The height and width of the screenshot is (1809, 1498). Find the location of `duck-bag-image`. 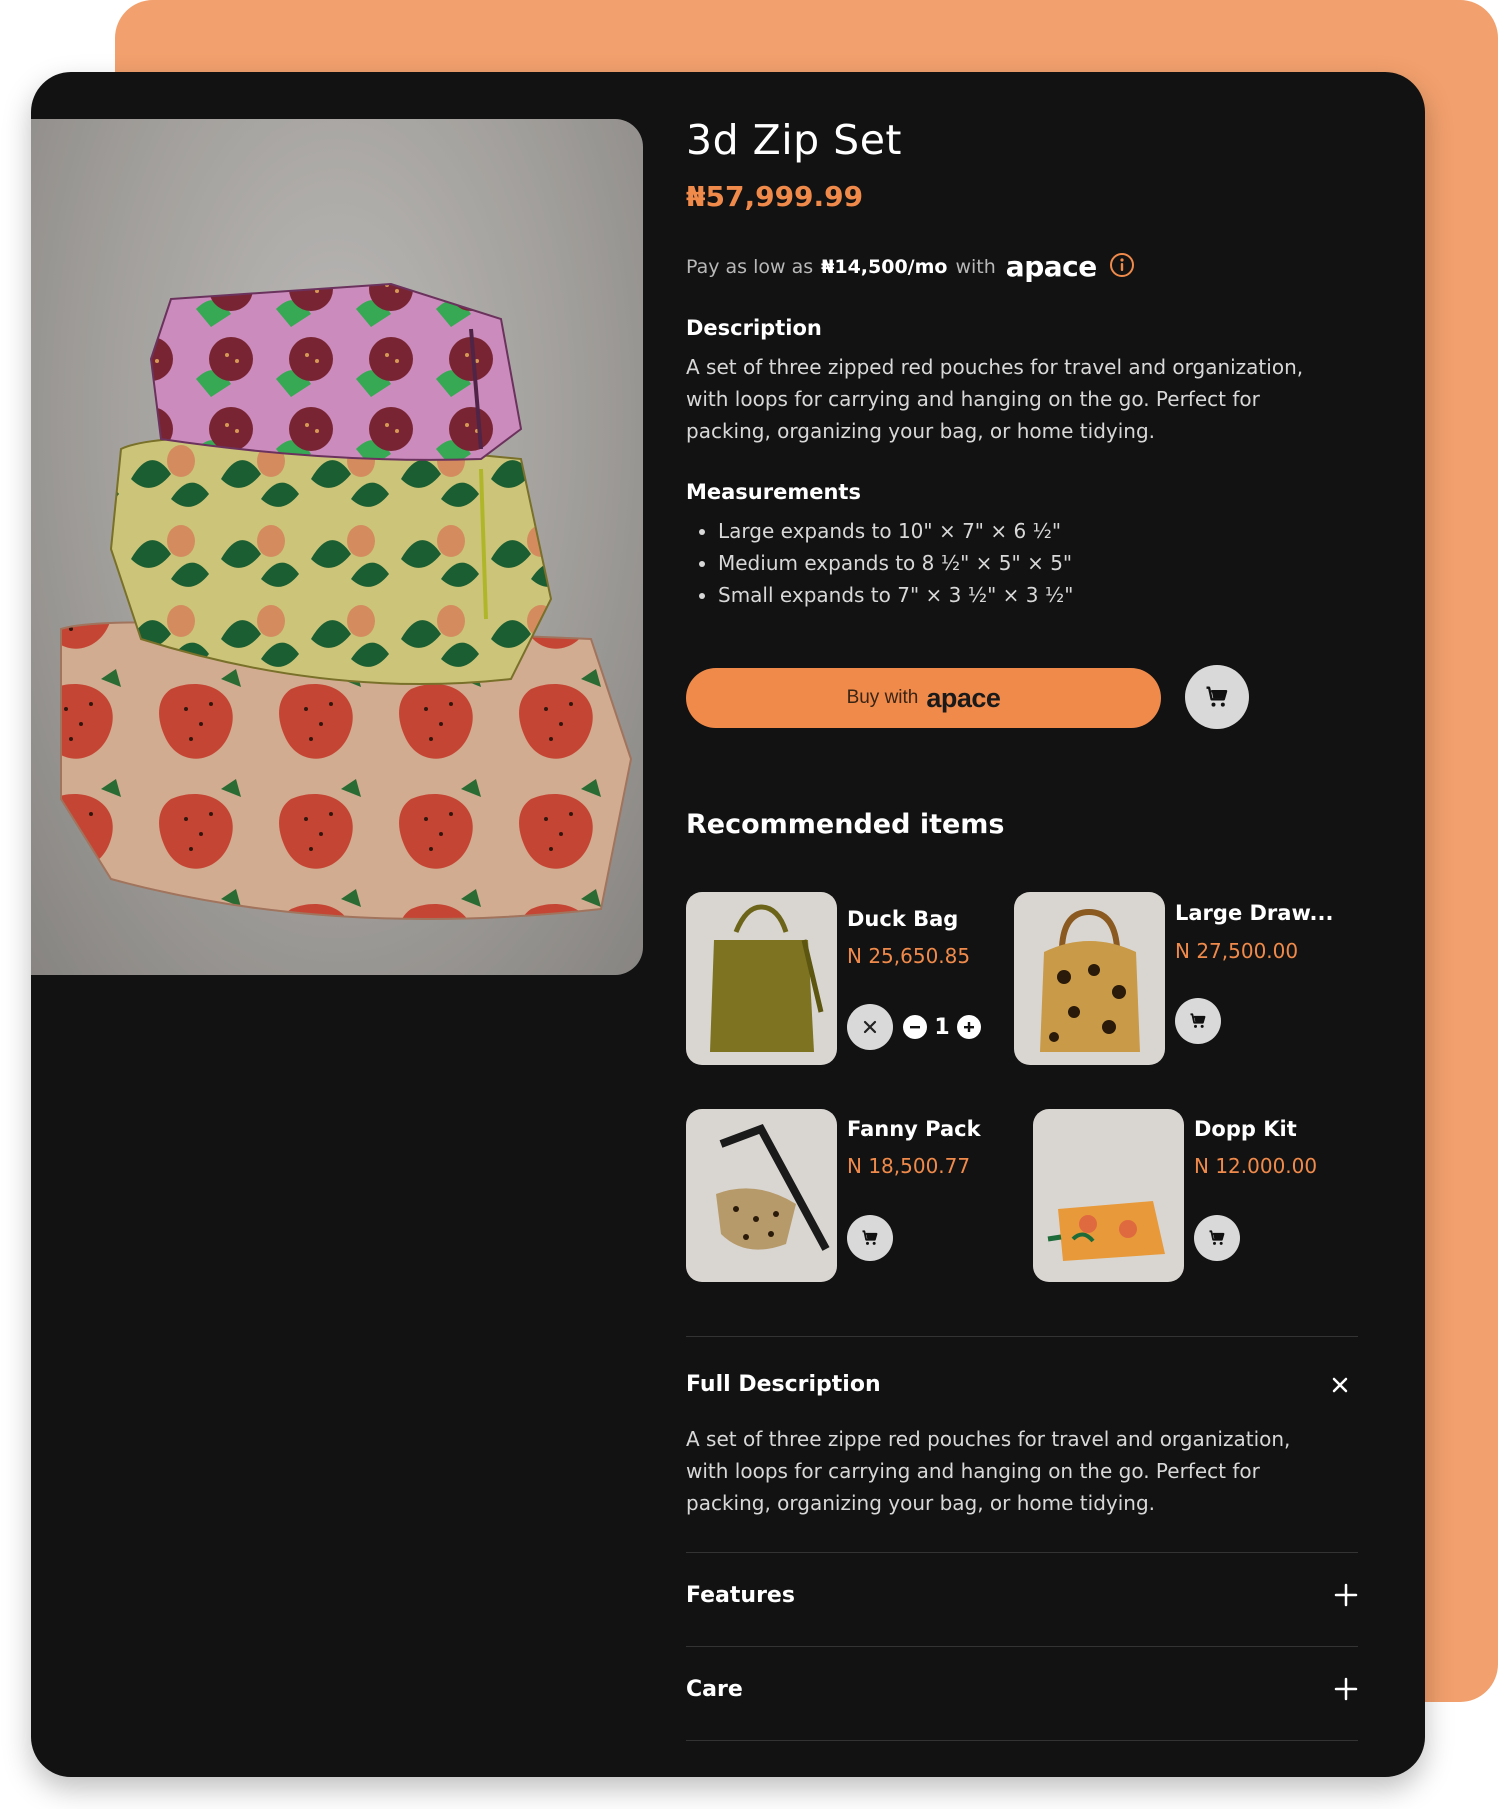

duck-bag-image is located at coordinates (761, 978).